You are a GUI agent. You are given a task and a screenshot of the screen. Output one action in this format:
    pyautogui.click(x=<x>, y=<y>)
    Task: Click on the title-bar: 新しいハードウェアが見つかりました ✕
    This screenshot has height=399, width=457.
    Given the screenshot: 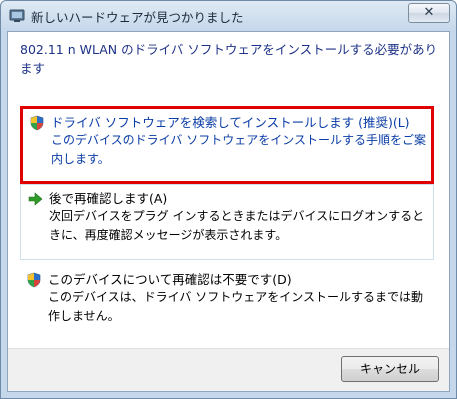 What is the action you would take?
    pyautogui.click(x=228, y=16)
    